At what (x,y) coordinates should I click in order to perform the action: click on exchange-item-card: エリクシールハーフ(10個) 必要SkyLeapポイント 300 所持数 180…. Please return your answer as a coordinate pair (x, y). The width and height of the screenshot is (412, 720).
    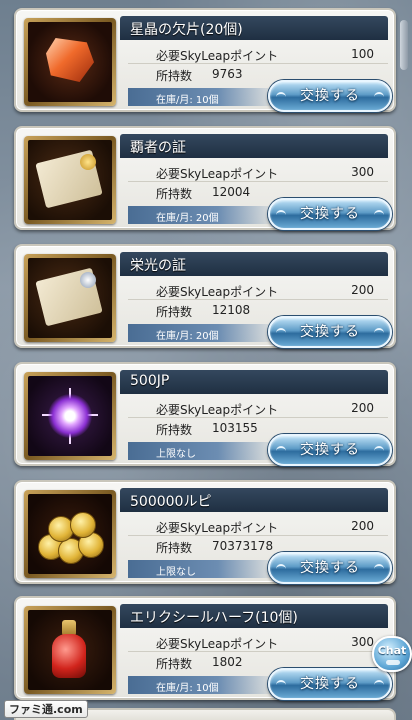
    Looking at the image, I should click on (205, 648).